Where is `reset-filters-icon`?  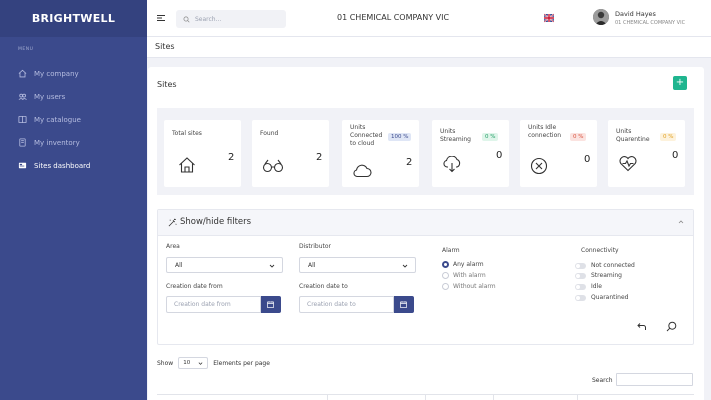
reset-filters-icon is located at coordinates (641, 327).